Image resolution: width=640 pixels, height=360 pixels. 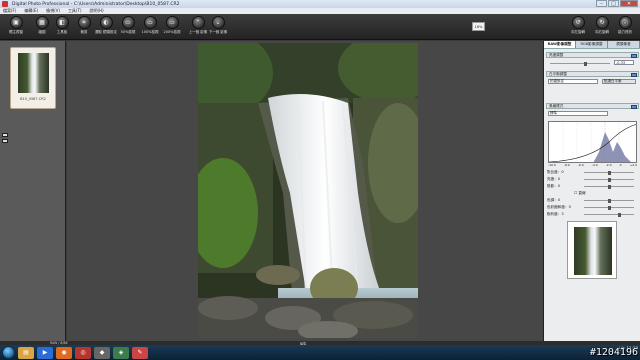 I want to click on brightness-tone-slider, so click(x=609, y=179).